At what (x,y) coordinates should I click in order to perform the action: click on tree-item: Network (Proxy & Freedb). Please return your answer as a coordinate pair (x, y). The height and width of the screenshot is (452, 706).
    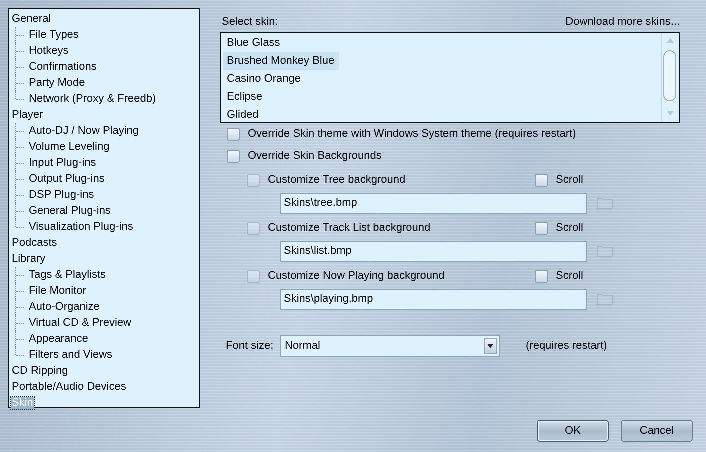
    Looking at the image, I should click on (93, 99).